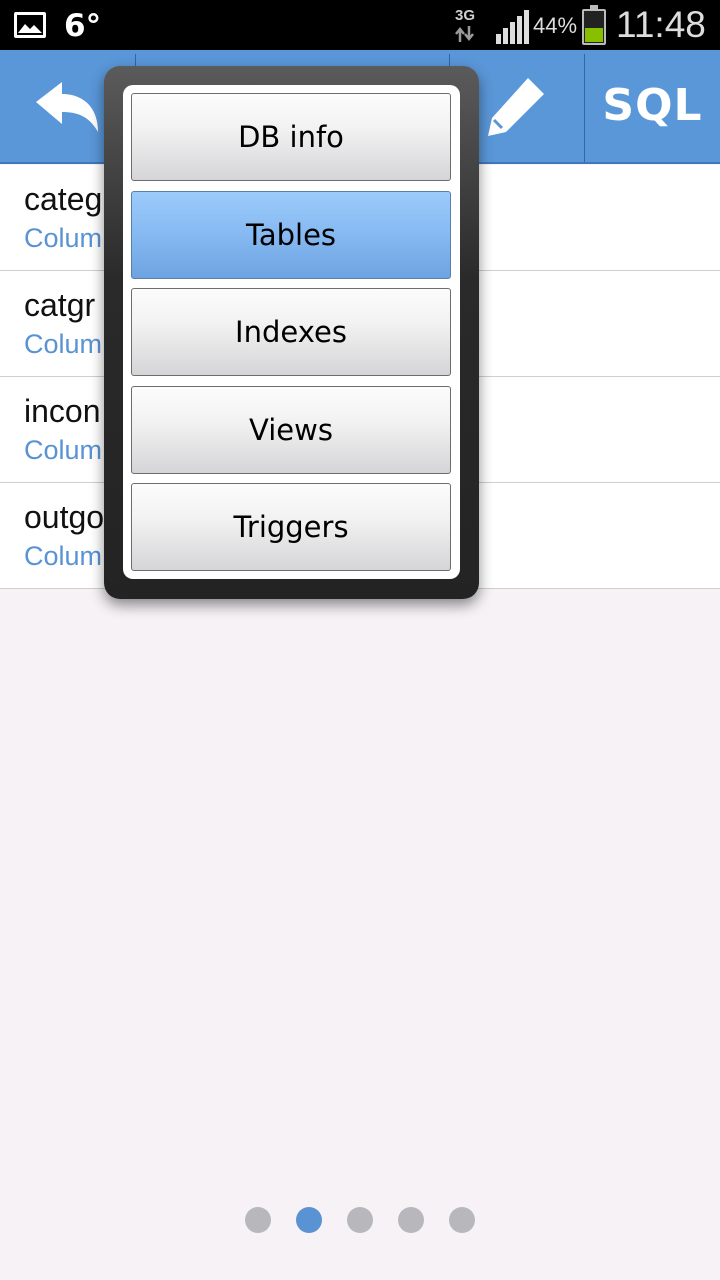 Image resolution: width=720 pixels, height=1280 pixels. What do you see at coordinates (64, 517) in the screenshot?
I see `table-name: outgo` at bounding box center [64, 517].